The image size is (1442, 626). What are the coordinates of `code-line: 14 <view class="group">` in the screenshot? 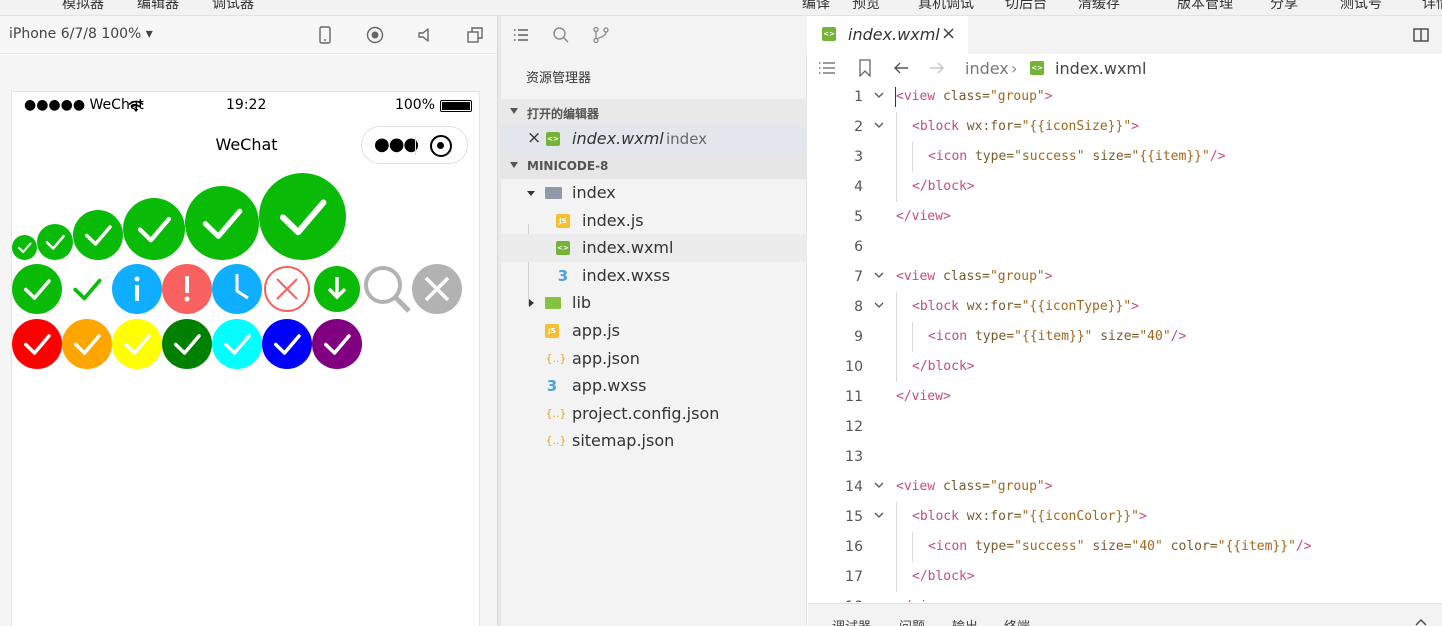 It's located at (1125, 487).